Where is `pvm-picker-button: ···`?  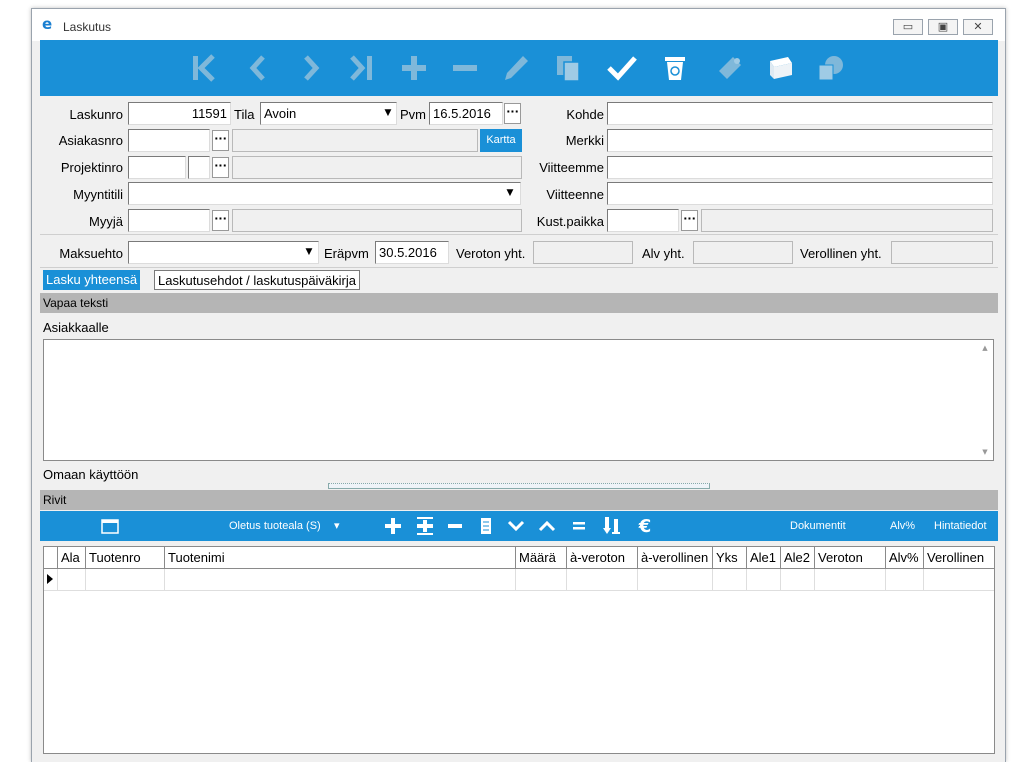
pvm-picker-button: ··· is located at coordinates (512, 113).